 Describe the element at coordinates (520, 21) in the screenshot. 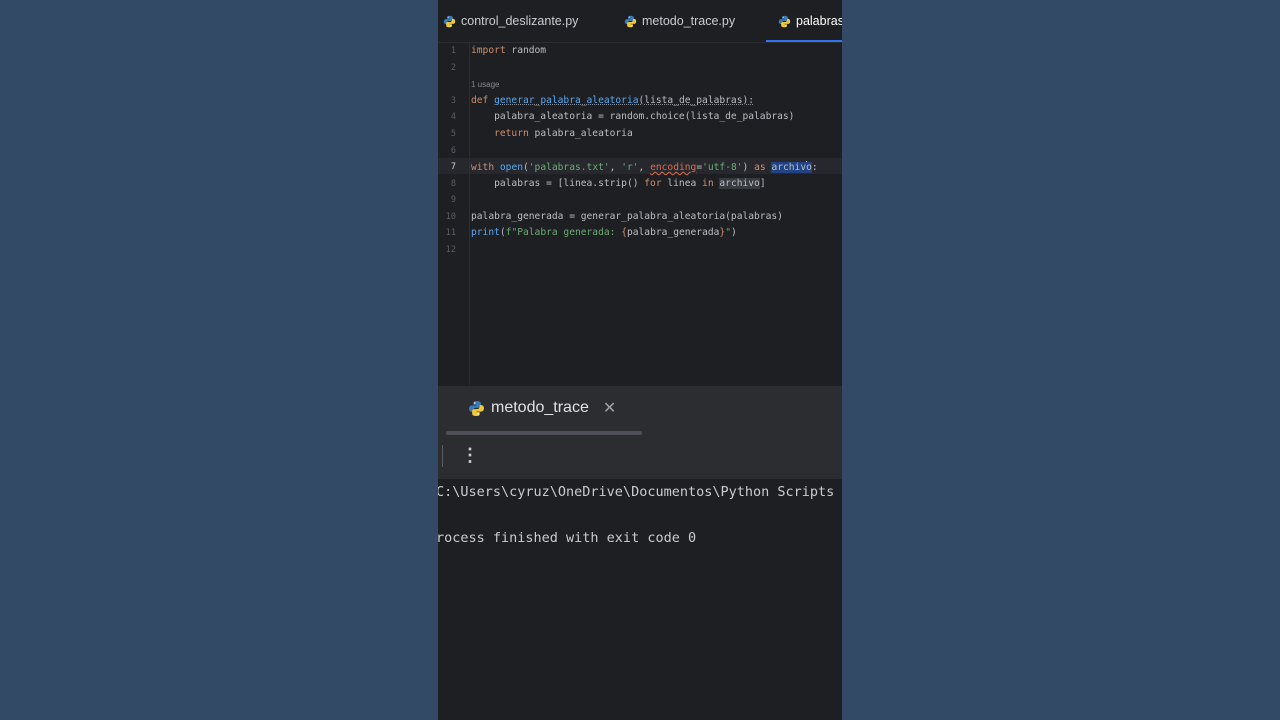

I see `tab-label: control_deslizante.py` at that location.